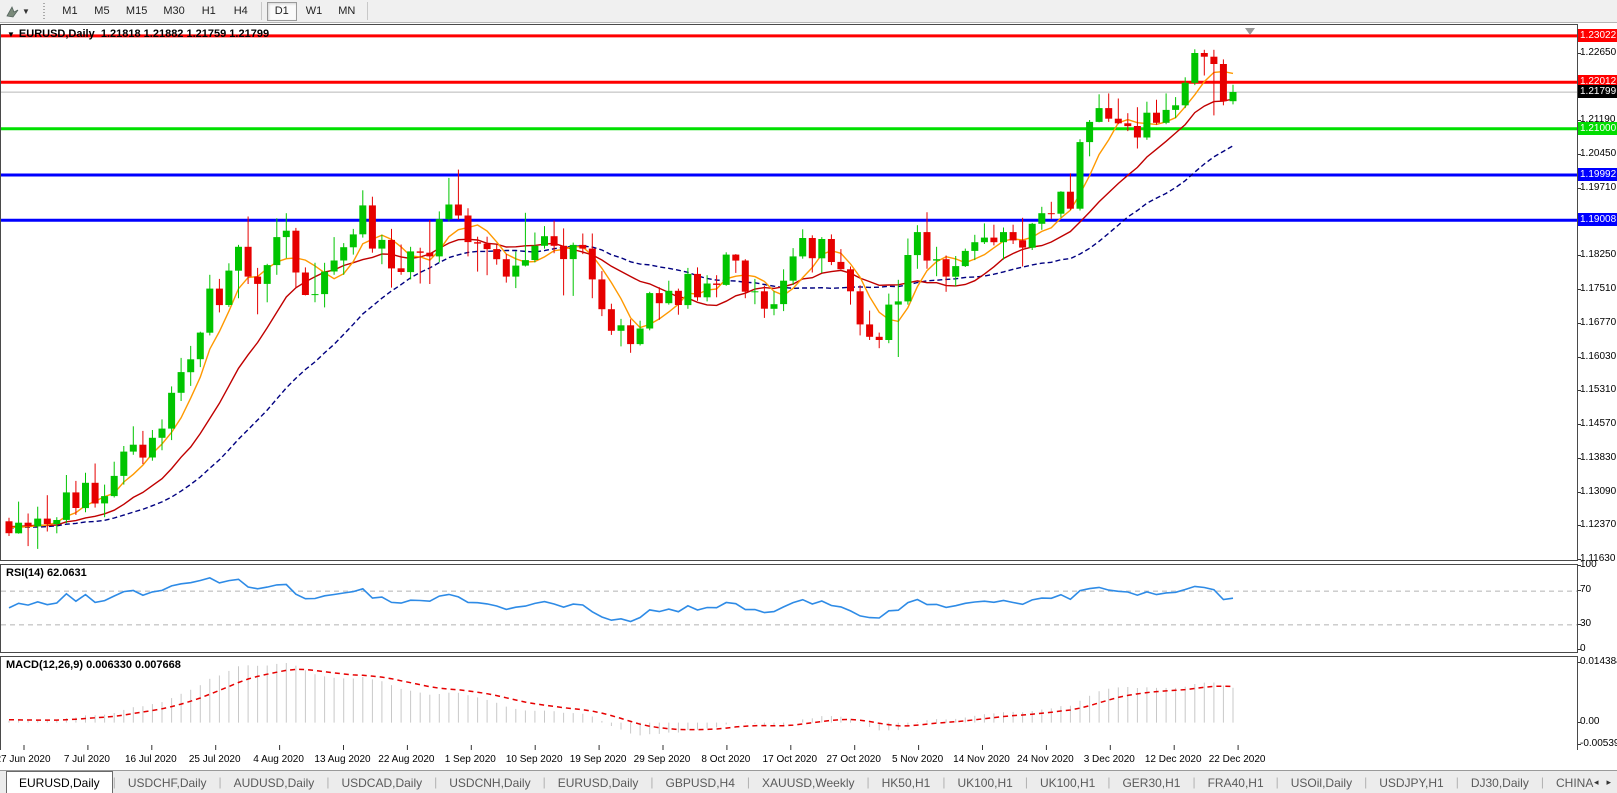  Describe the element at coordinates (1596, 782) in the screenshot. I see `tab-scroll-left-icon: ◂` at that location.